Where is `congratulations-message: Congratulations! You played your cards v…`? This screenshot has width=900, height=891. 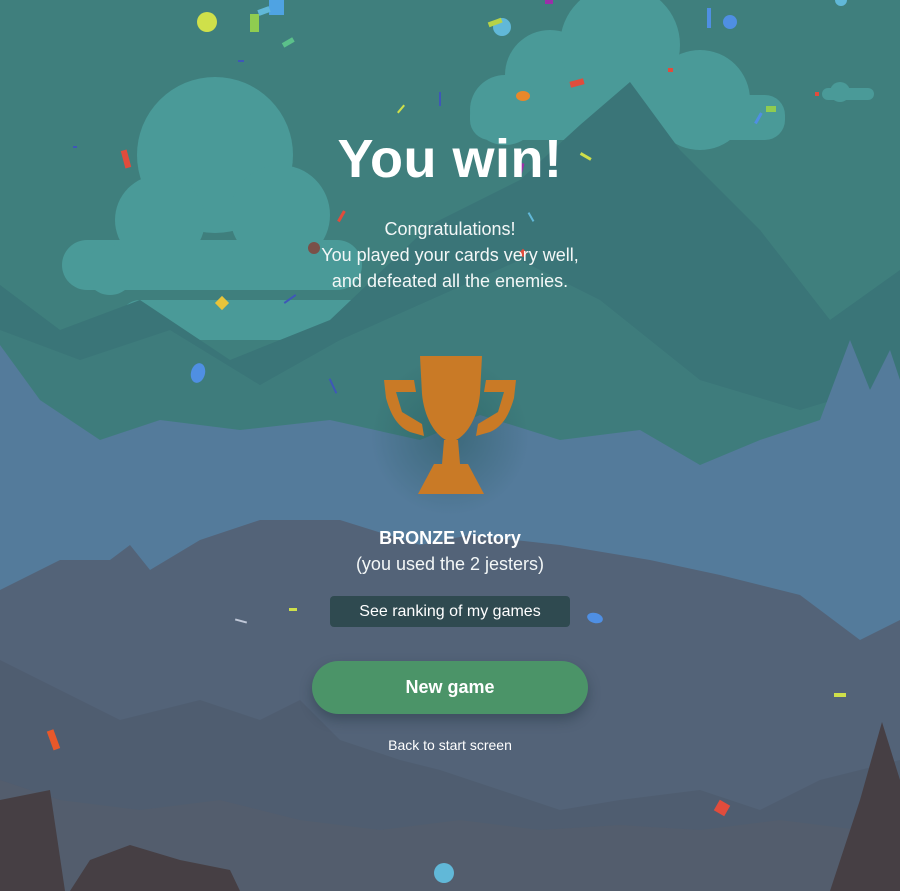
congratulations-message: Congratulations! You played your cards v… is located at coordinates (450, 255).